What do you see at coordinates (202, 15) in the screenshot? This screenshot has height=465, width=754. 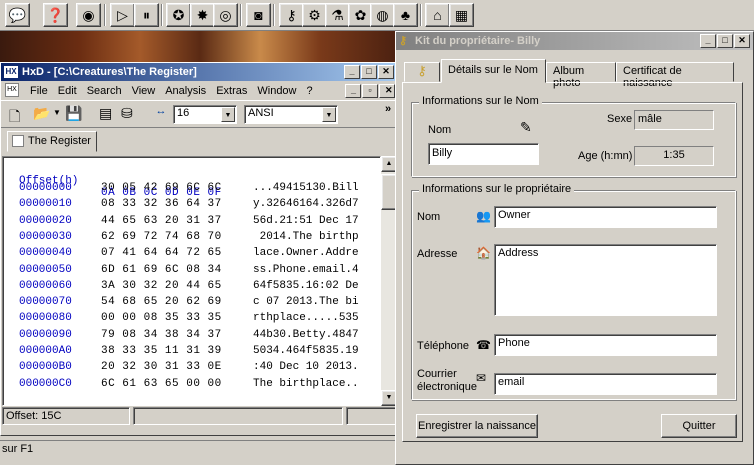 I see `help-tools-icon: ✸` at bounding box center [202, 15].